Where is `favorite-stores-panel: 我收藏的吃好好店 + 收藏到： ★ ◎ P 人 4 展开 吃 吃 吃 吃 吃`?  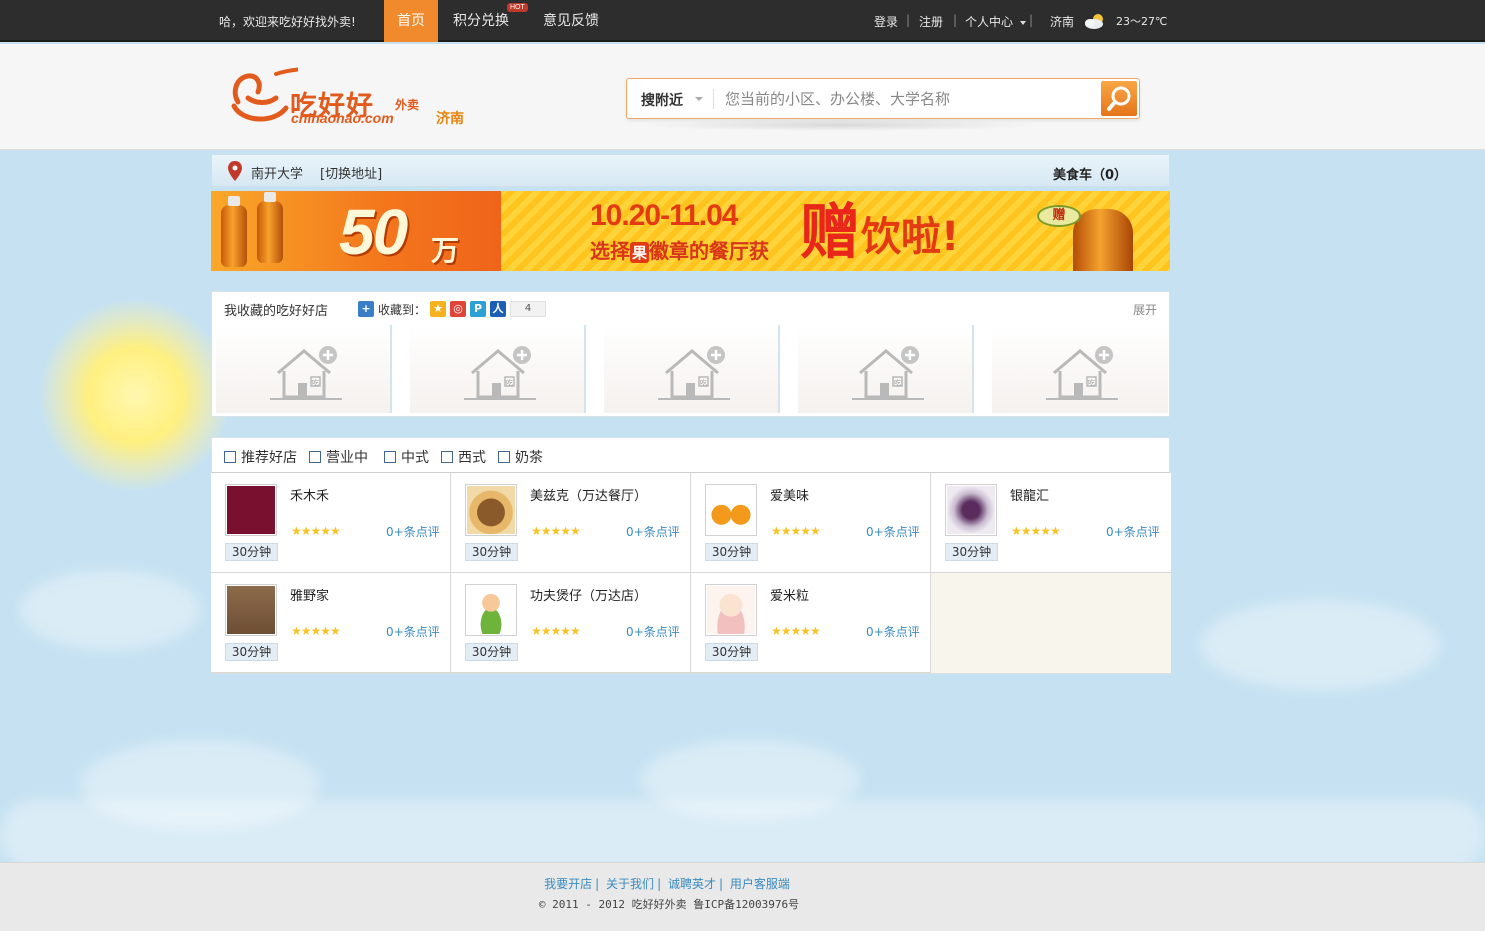
favorite-stores-panel: 我收藏的吃好好店 + 收藏到： ★ ◎ P 人 4 展开 吃 吃 吃 吃 吃 is located at coordinates (690, 354).